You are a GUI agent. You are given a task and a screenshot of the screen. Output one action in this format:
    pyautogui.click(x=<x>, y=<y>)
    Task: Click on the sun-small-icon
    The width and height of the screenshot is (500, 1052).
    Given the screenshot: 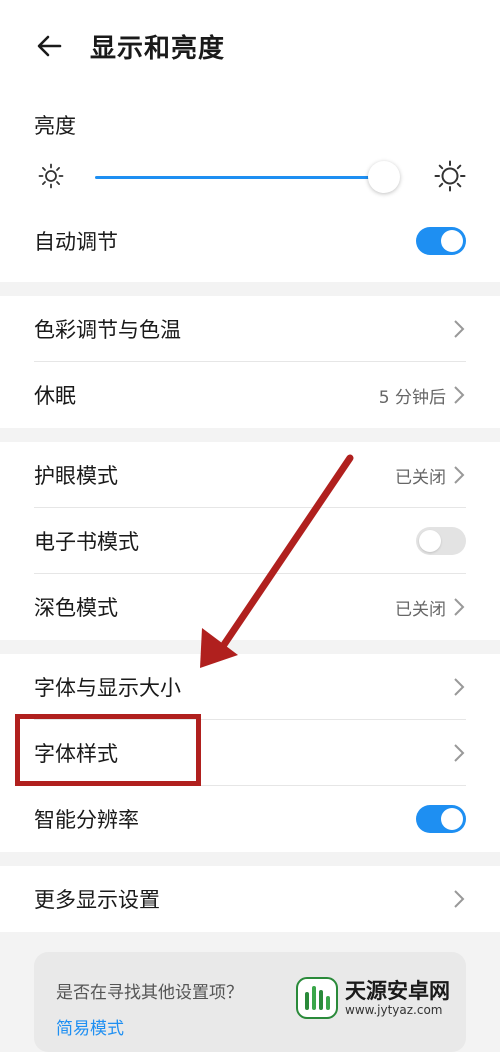 What is the action you would take?
    pyautogui.click(x=51, y=176)
    